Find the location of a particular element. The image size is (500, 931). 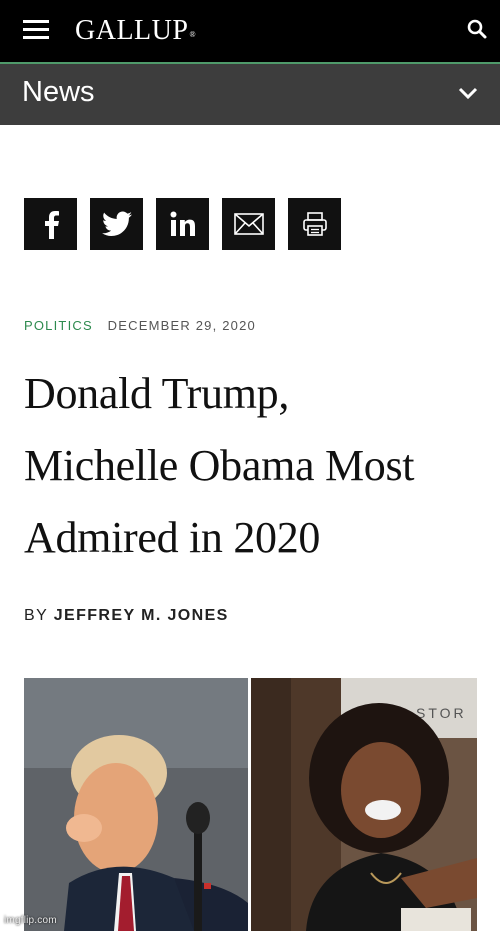

headline-line: Donald Trump, is located at coordinates (157, 393).